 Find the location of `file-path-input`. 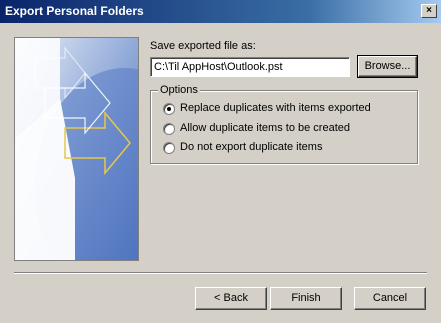

file-path-input is located at coordinates (250, 67).